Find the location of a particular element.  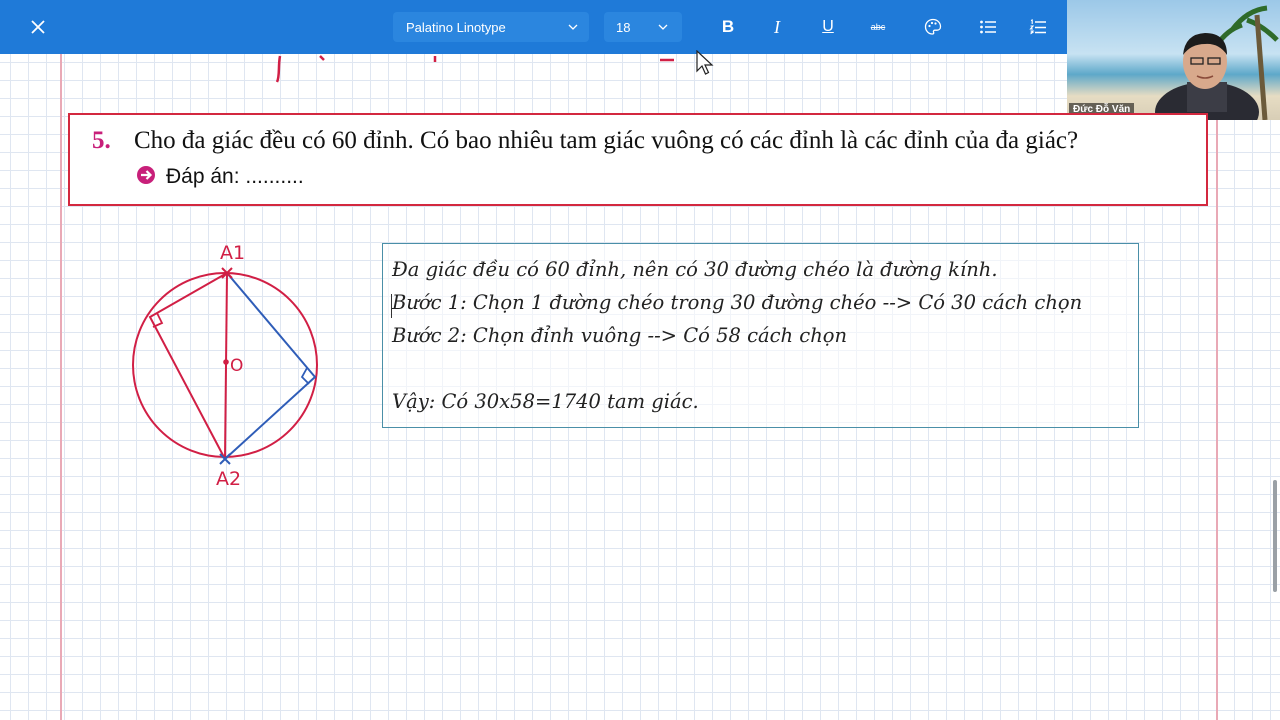

center-dot is located at coordinates (226, 362).